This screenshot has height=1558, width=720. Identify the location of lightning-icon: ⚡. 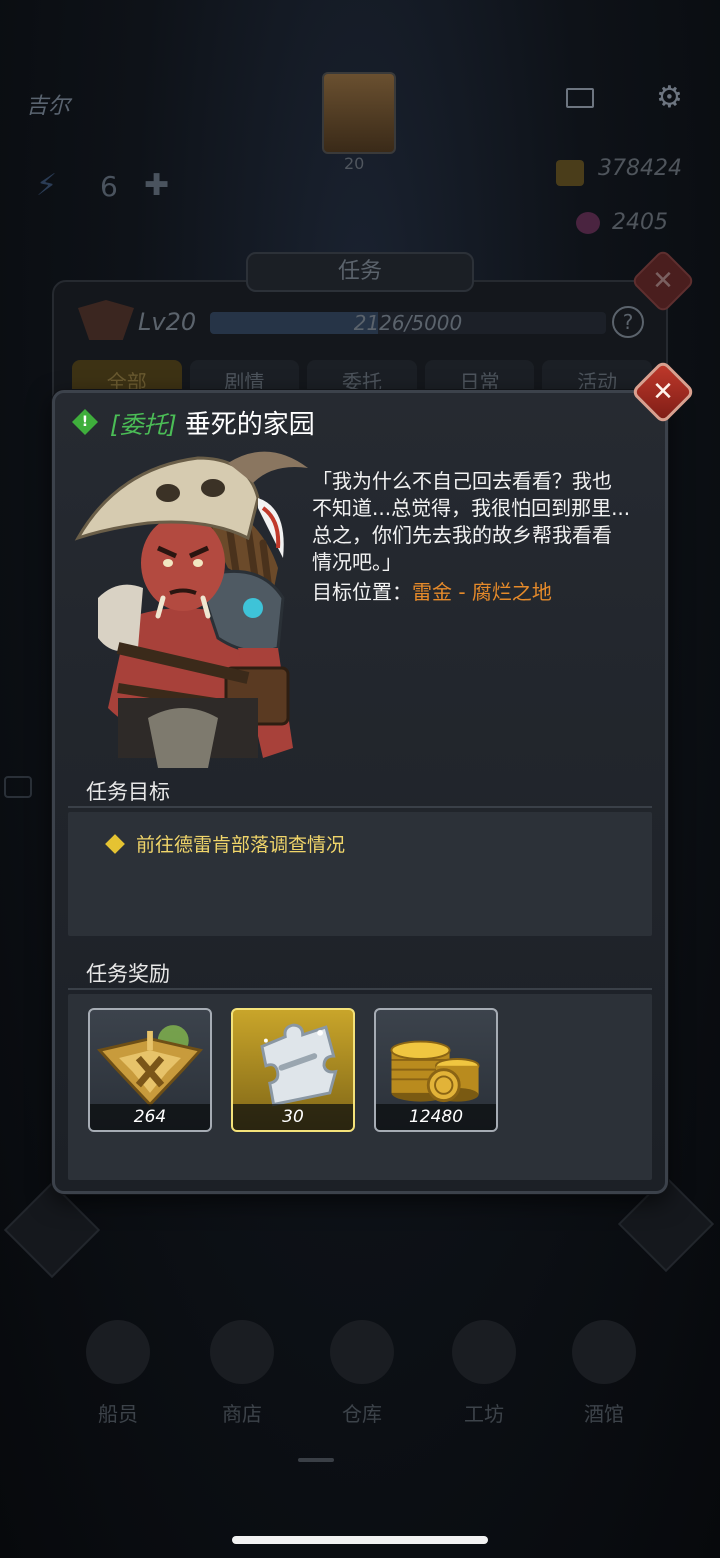
(47, 185).